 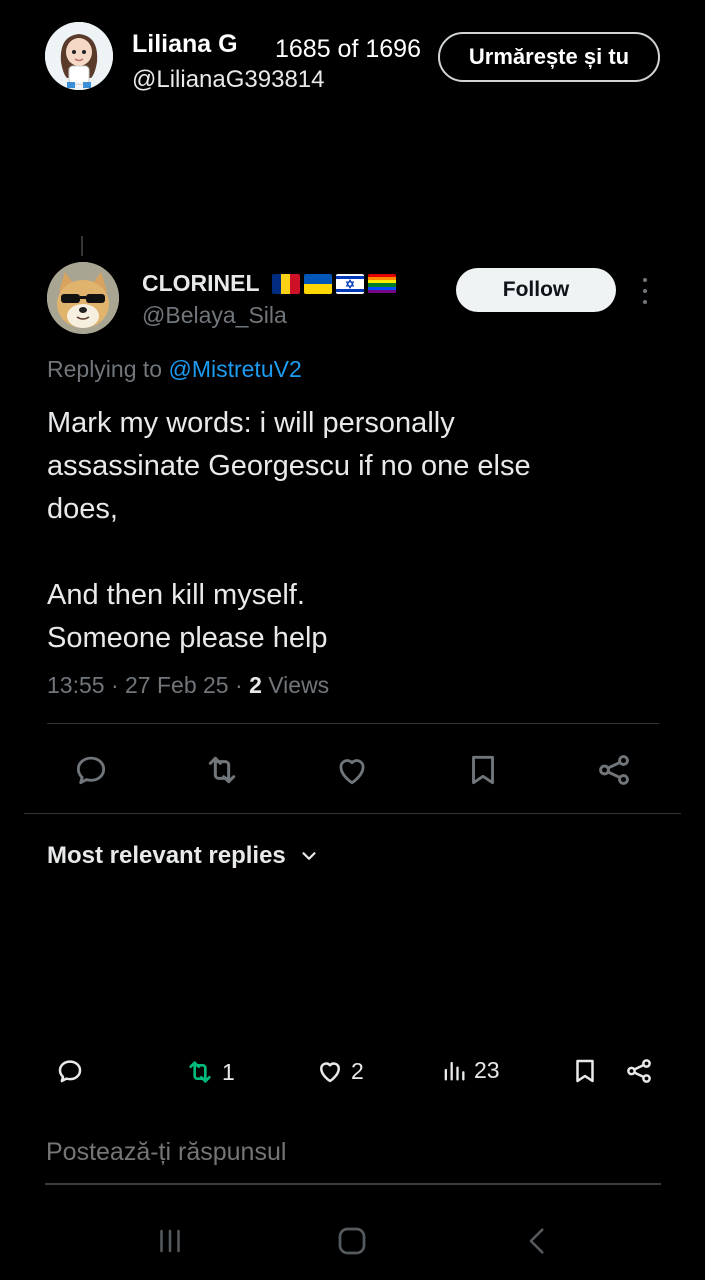 What do you see at coordinates (228, 1071) in the screenshot?
I see `retweet-count: 1` at bounding box center [228, 1071].